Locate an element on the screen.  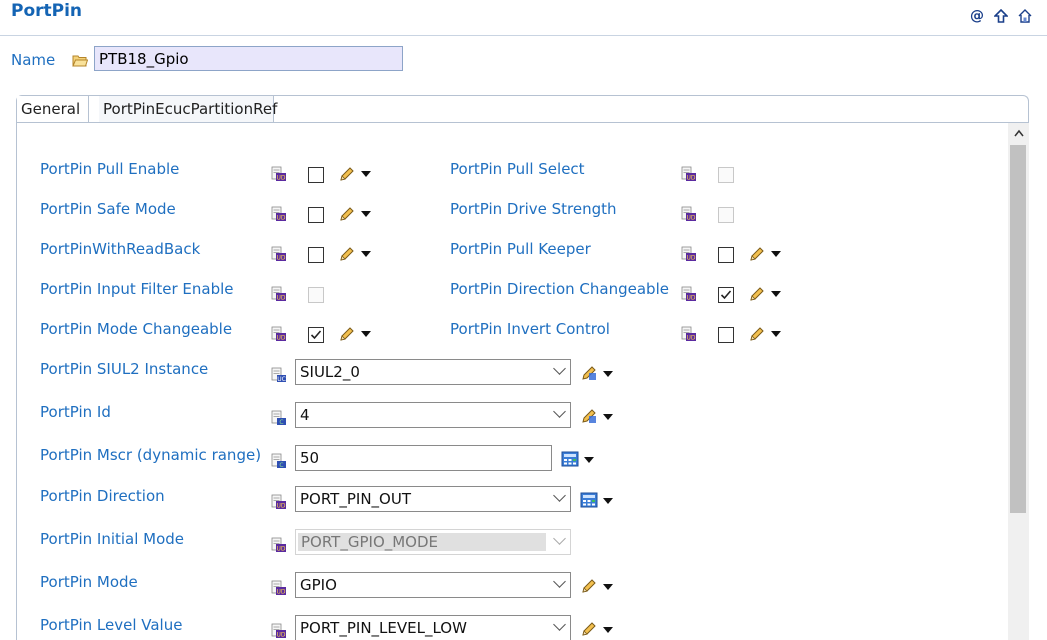
up-arrow-icon is located at coordinates (1001, 16).